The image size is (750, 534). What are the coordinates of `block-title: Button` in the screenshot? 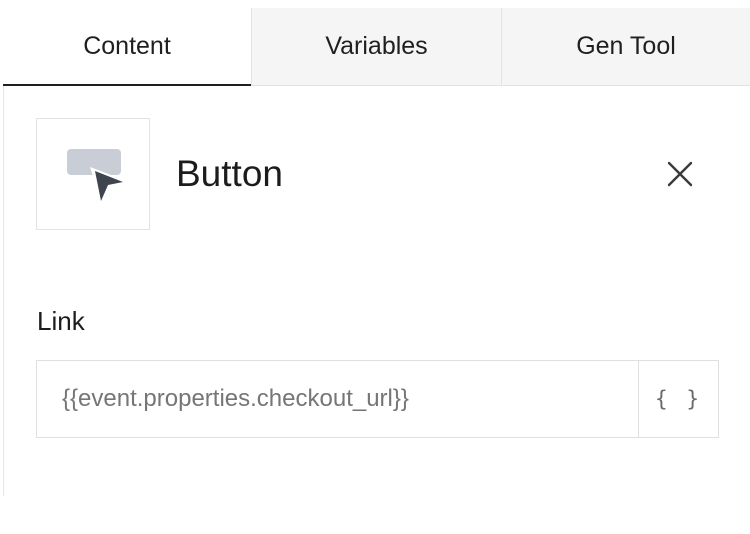 It's located at (229, 173).